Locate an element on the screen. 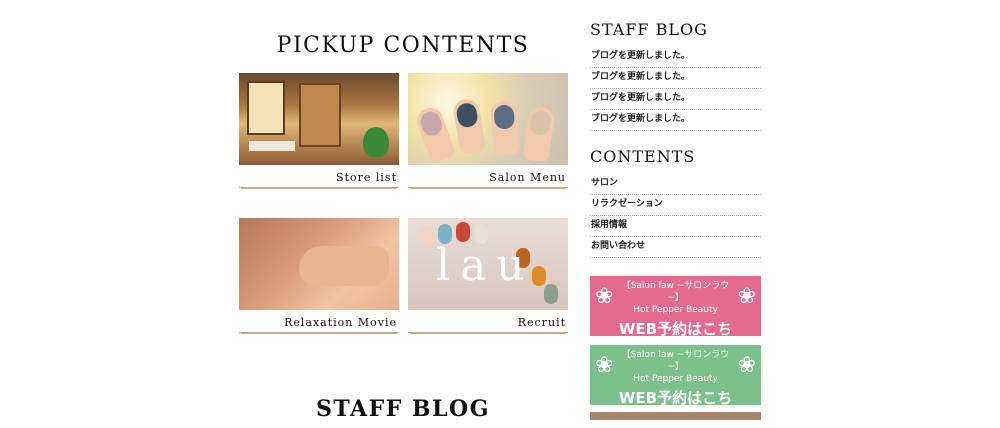  sidebar-banner-partial is located at coordinates (675, 416).